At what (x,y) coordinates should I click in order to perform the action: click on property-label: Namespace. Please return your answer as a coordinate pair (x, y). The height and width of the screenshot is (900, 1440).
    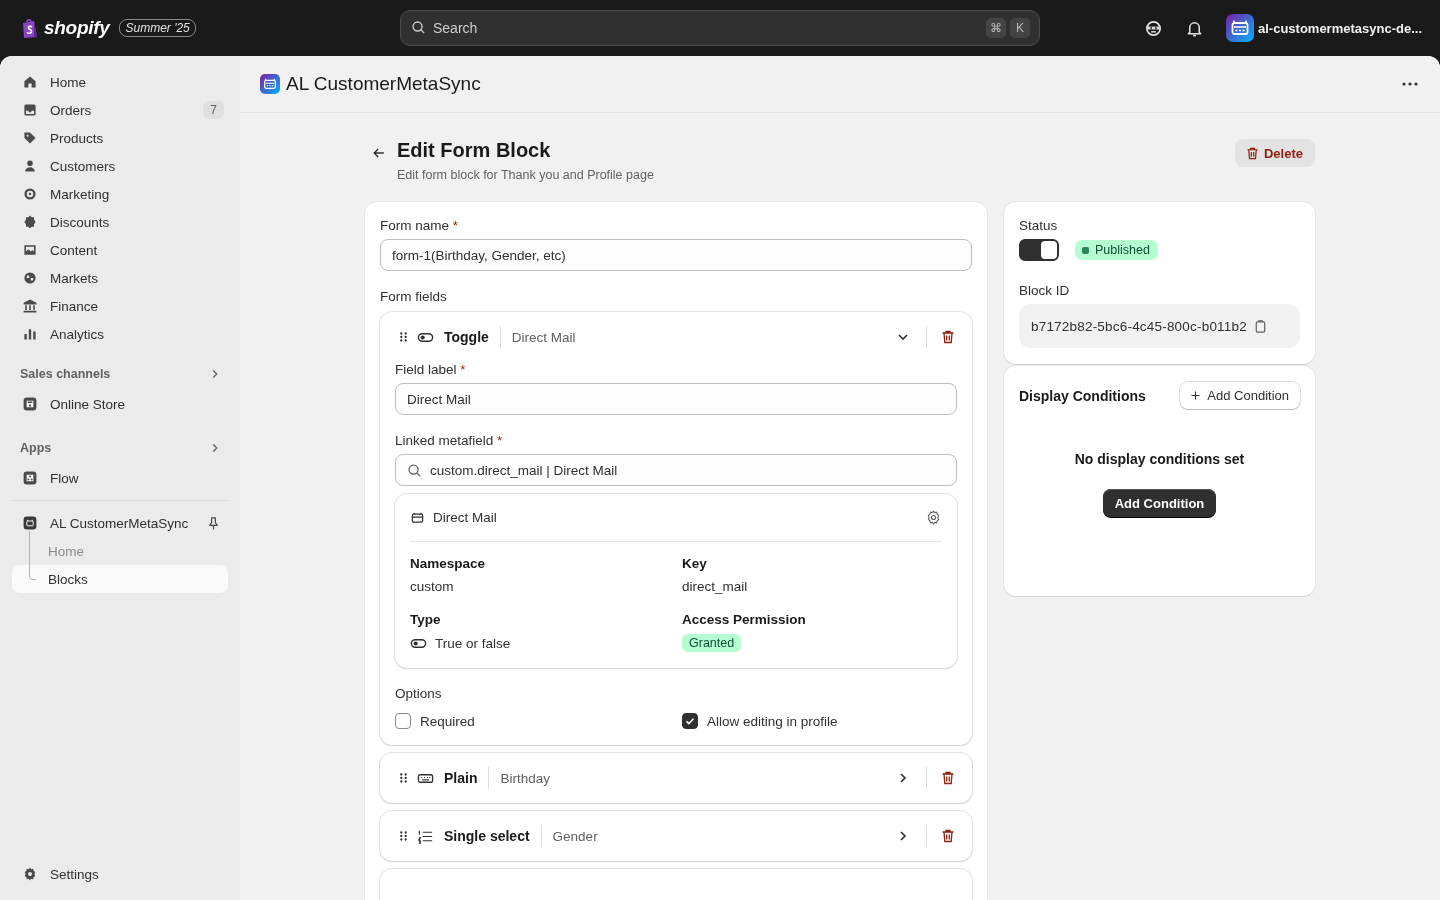
    Looking at the image, I should click on (448, 563).